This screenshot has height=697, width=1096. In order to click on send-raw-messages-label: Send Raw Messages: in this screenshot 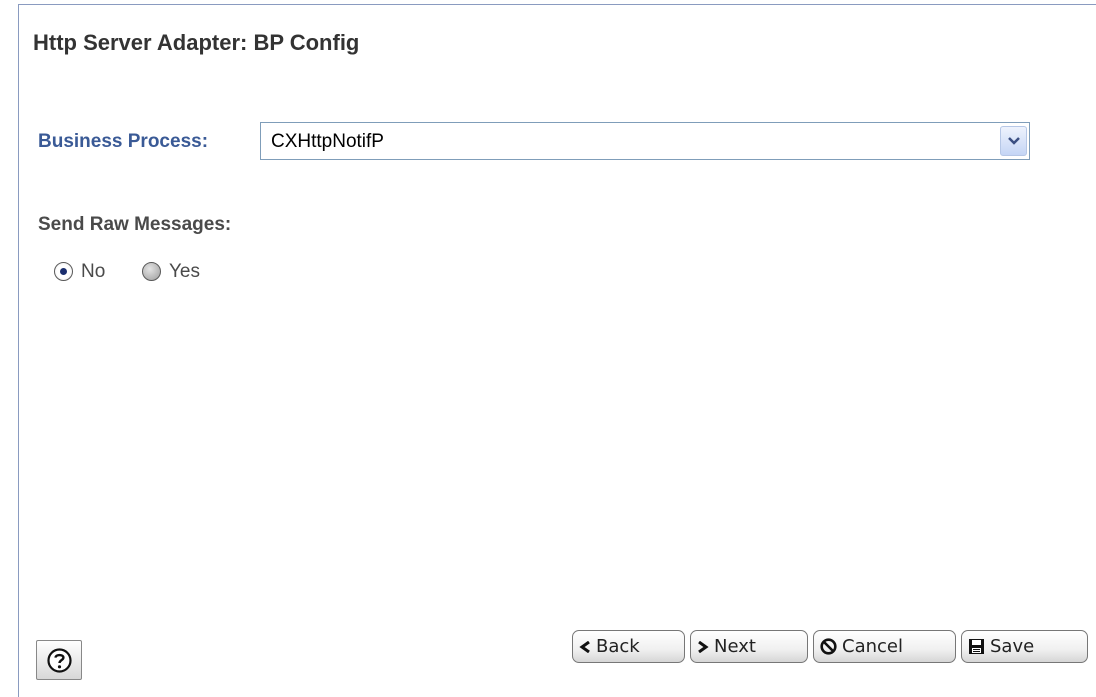, I will do `click(135, 224)`.